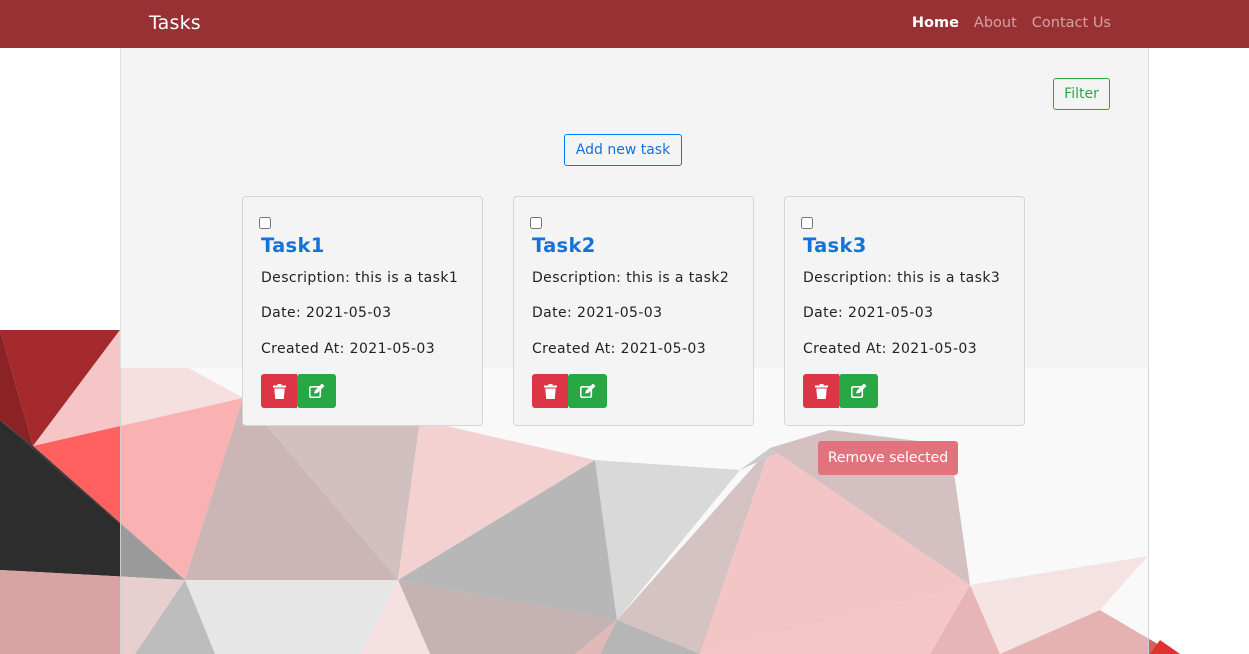 The height and width of the screenshot is (654, 1249). What do you see at coordinates (631, 278) in the screenshot?
I see `task-description: Description: this is a task2` at bounding box center [631, 278].